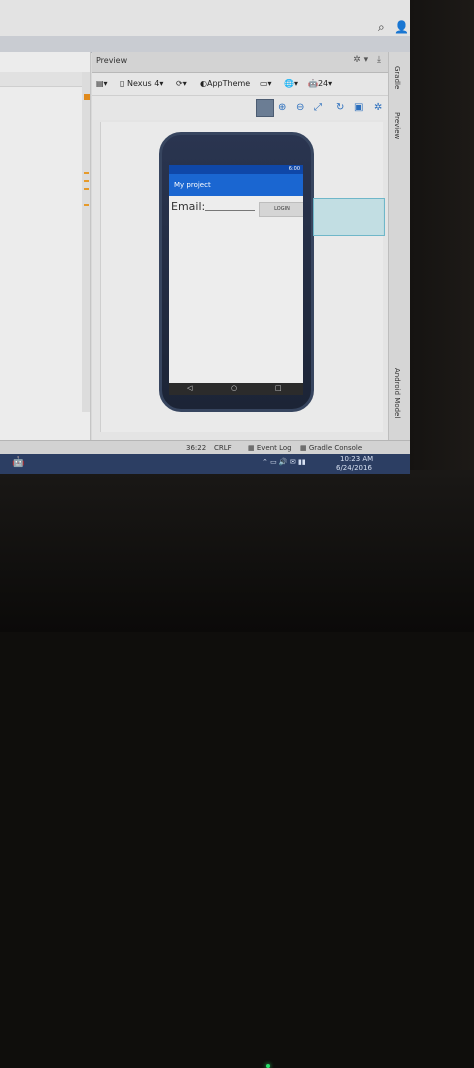  Describe the element at coordinates (236, 185) in the screenshot. I see `app-bar: My project` at that location.